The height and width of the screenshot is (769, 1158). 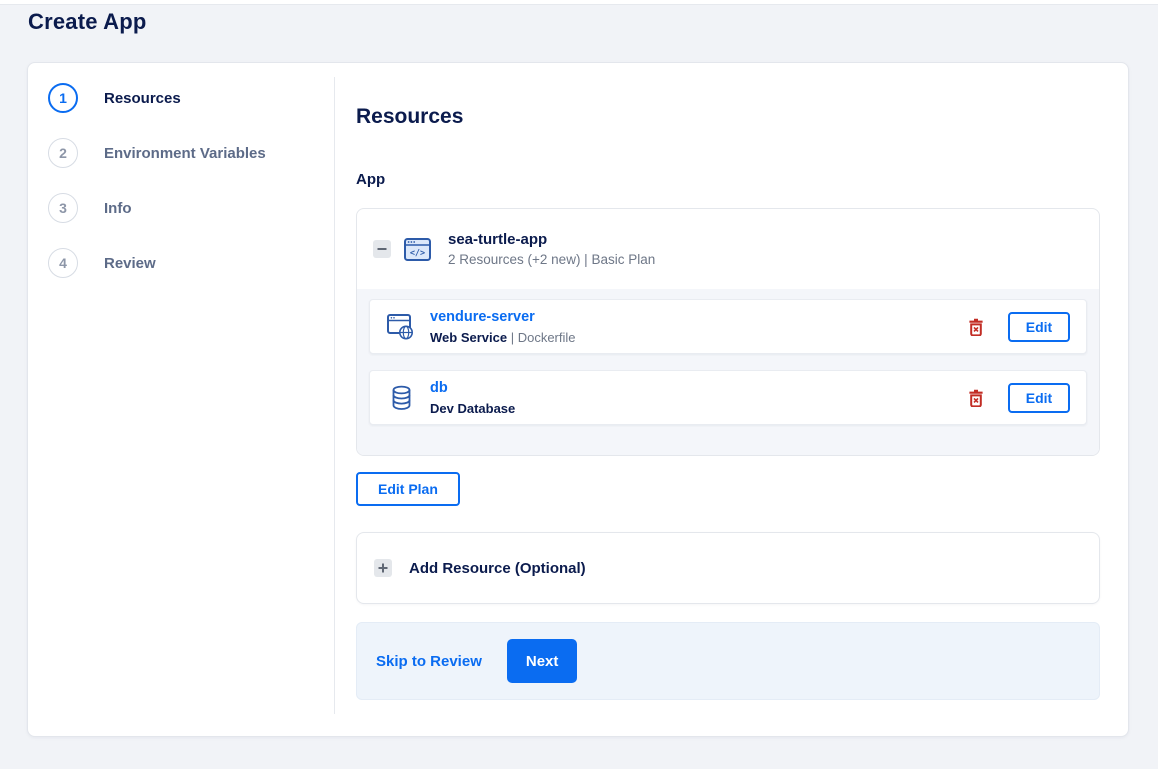 I want to click on next-button: Next, so click(x=542, y=661).